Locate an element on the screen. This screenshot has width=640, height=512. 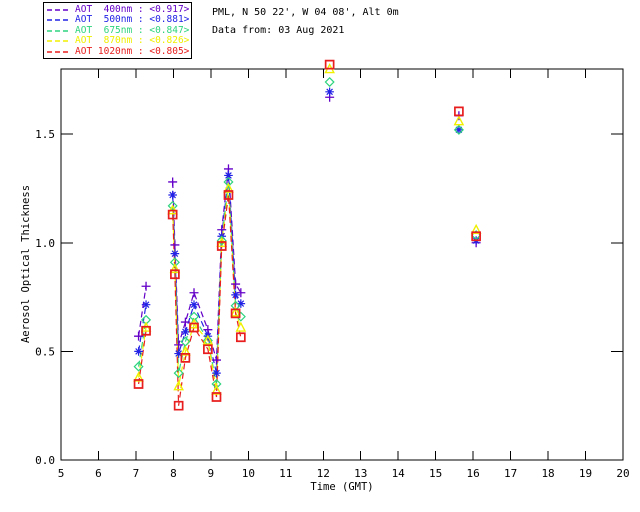
x-tick-label: 11 is located at coordinates (285, 473).